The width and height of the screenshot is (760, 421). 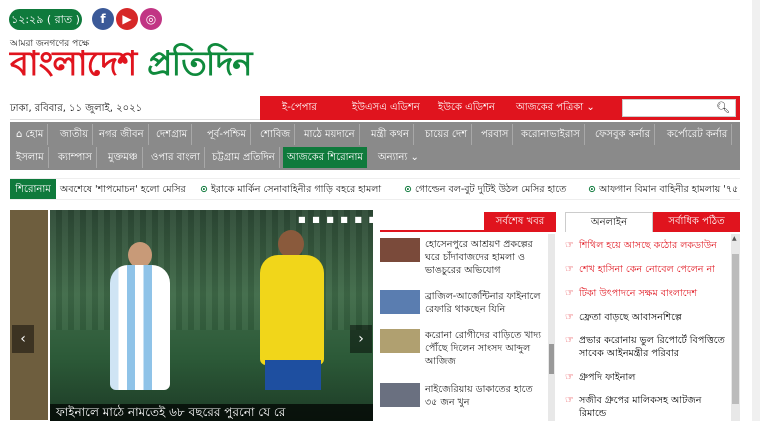 I want to click on player-shorts, so click(x=293, y=375).